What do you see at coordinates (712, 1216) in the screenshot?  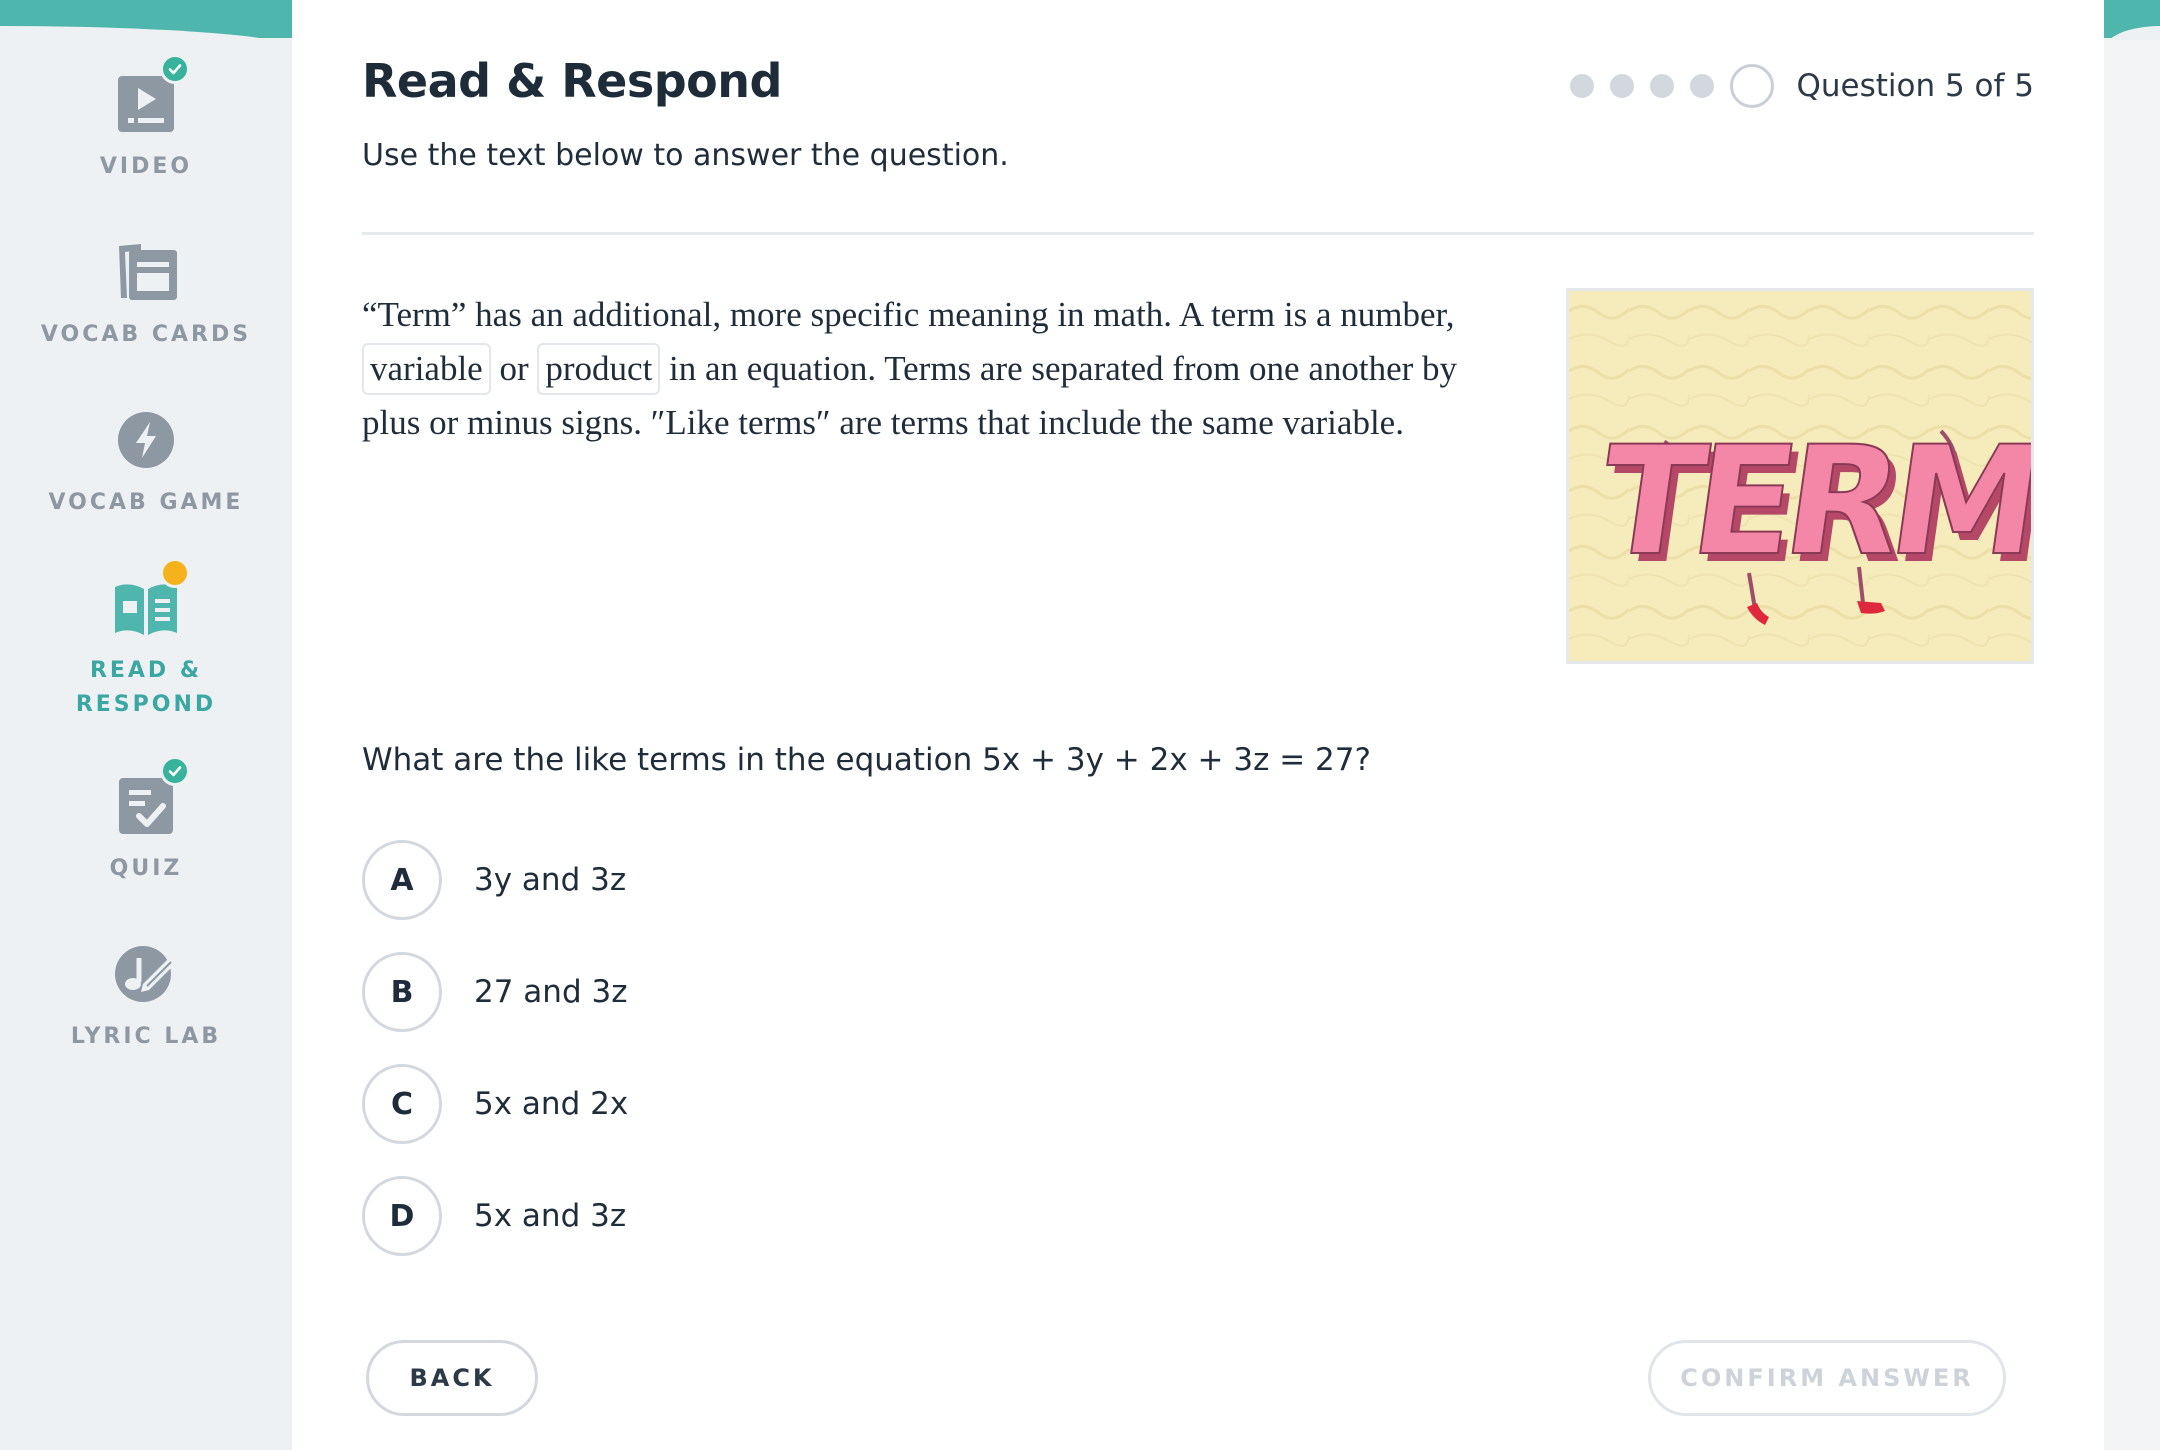 I see `answer-choice-d: D 5x and 3z` at bounding box center [712, 1216].